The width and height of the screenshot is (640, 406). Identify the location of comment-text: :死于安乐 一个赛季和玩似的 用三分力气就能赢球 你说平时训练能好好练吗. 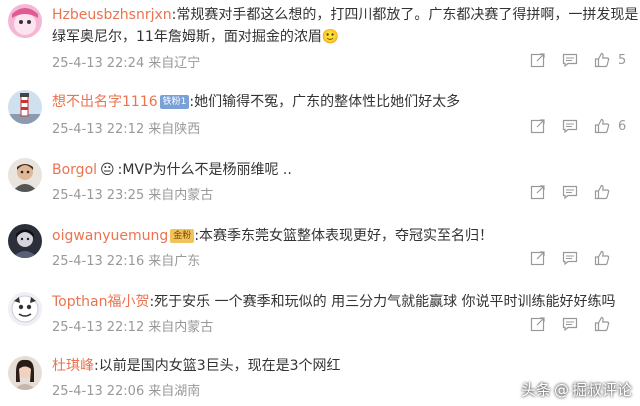
(382, 302).